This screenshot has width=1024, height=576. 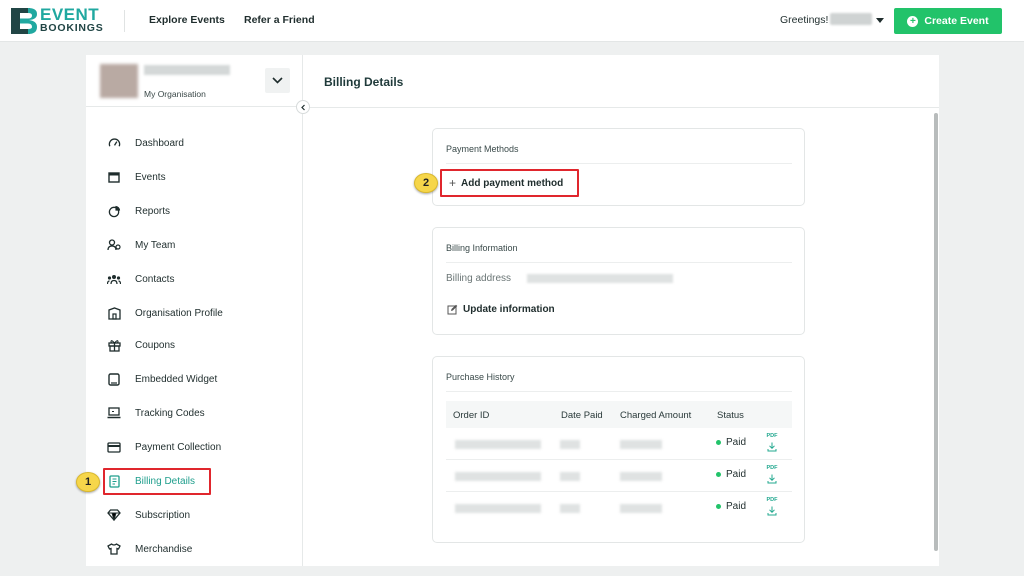 I want to click on organisation-switcher: My Organisation, so click(x=194, y=81).